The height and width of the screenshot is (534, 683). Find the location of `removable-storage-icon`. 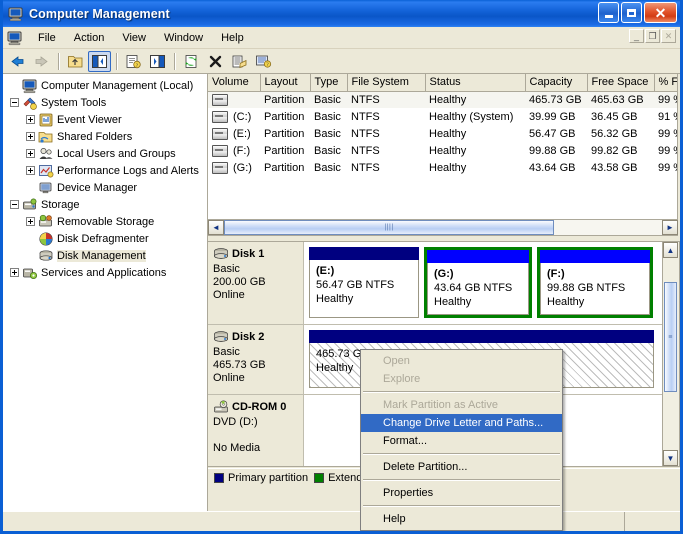

removable-storage-icon is located at coordinates (46, 222).